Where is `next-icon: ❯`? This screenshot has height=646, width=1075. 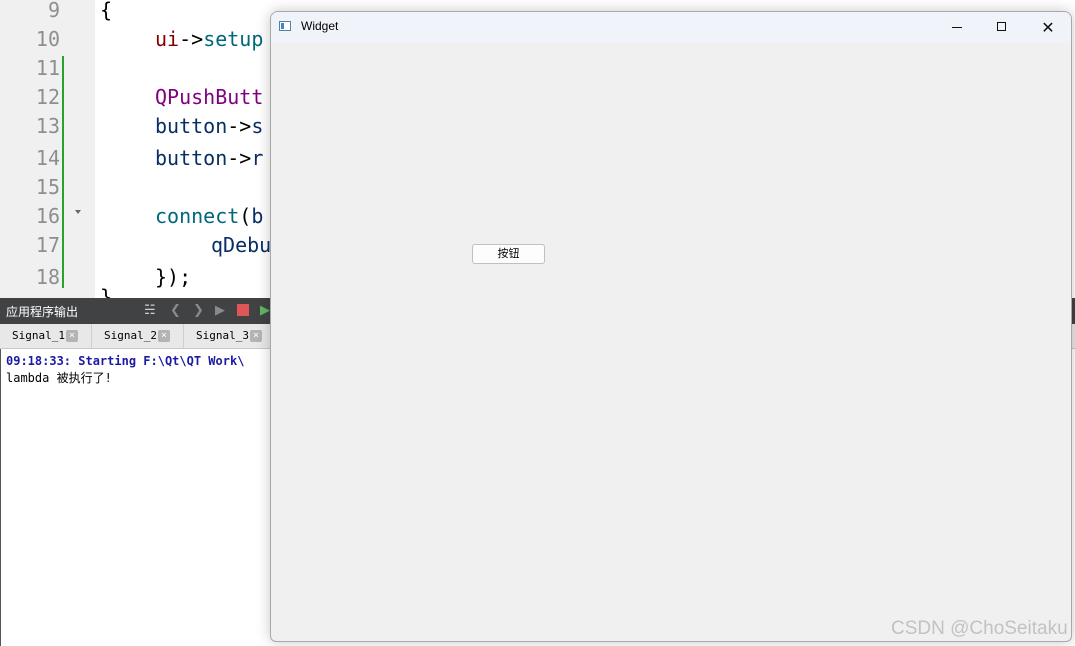
next-icon: ❯ is located at coordinates (198, 311).